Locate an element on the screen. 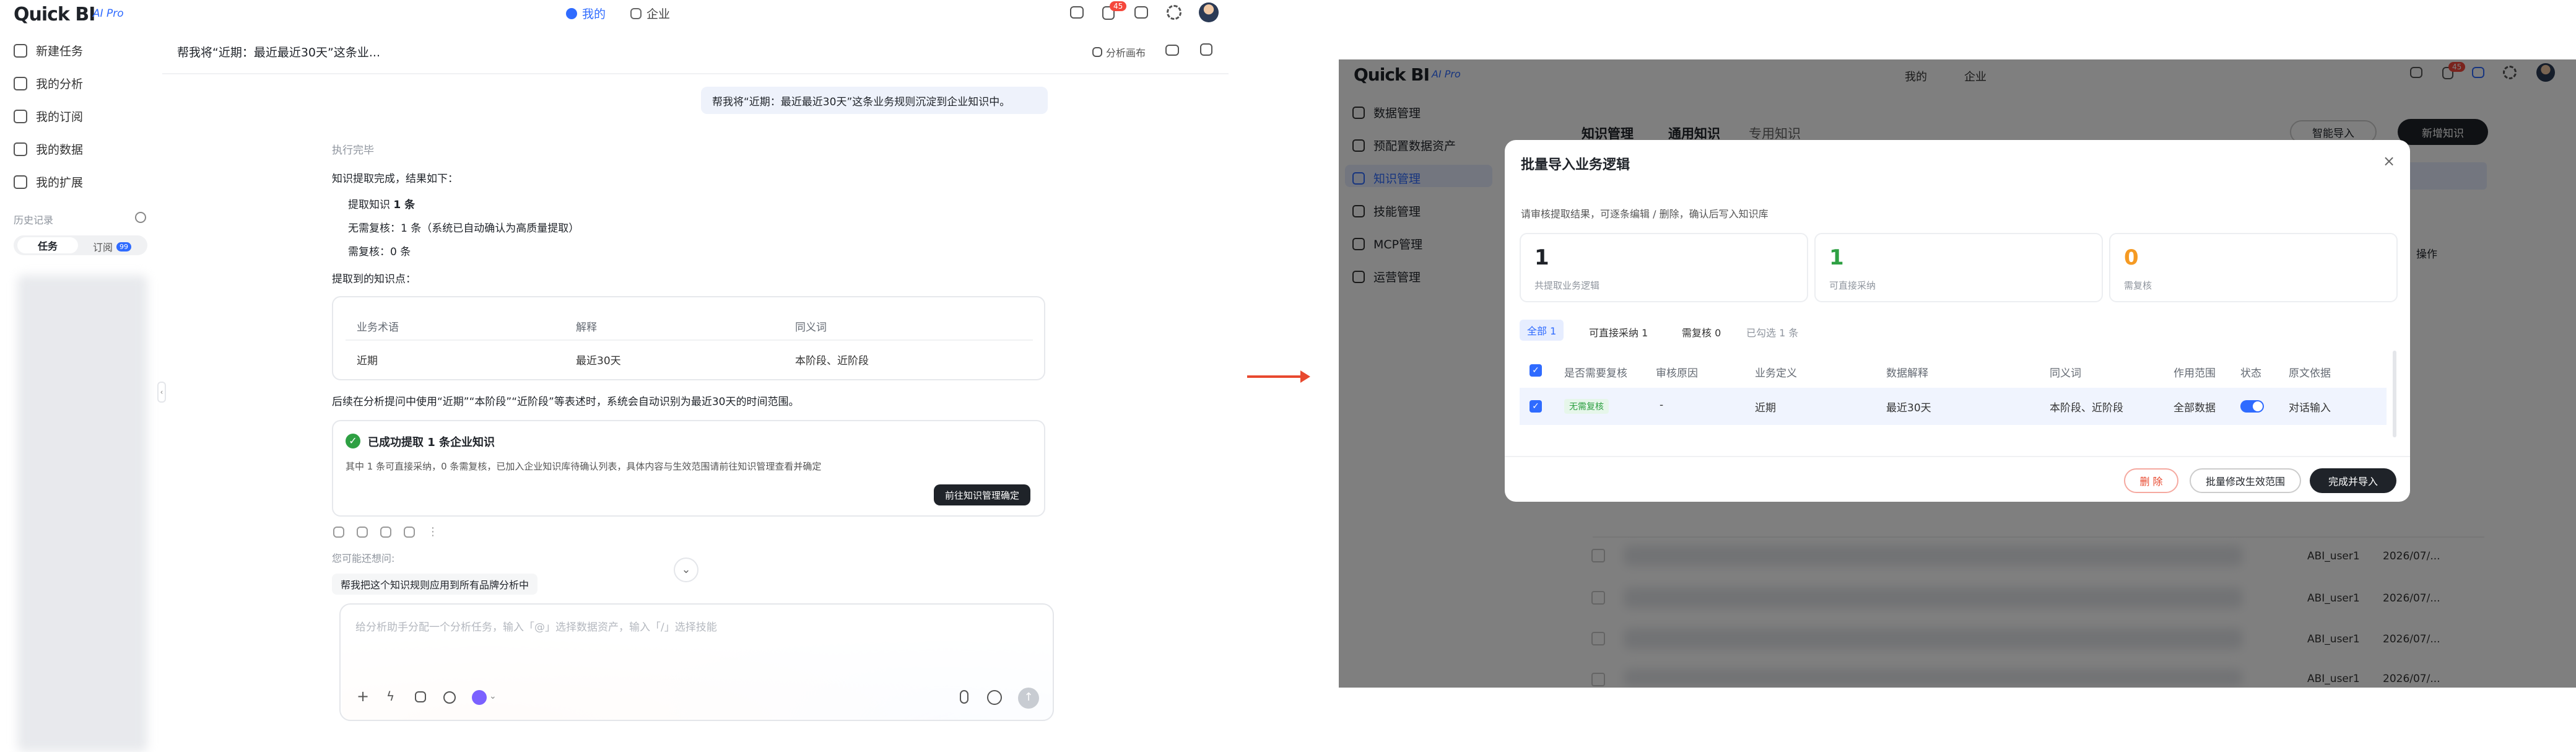 This screenshot has height=752, width=2576. points-title: 提取到的知识点： is located at coordinates (374, 279).